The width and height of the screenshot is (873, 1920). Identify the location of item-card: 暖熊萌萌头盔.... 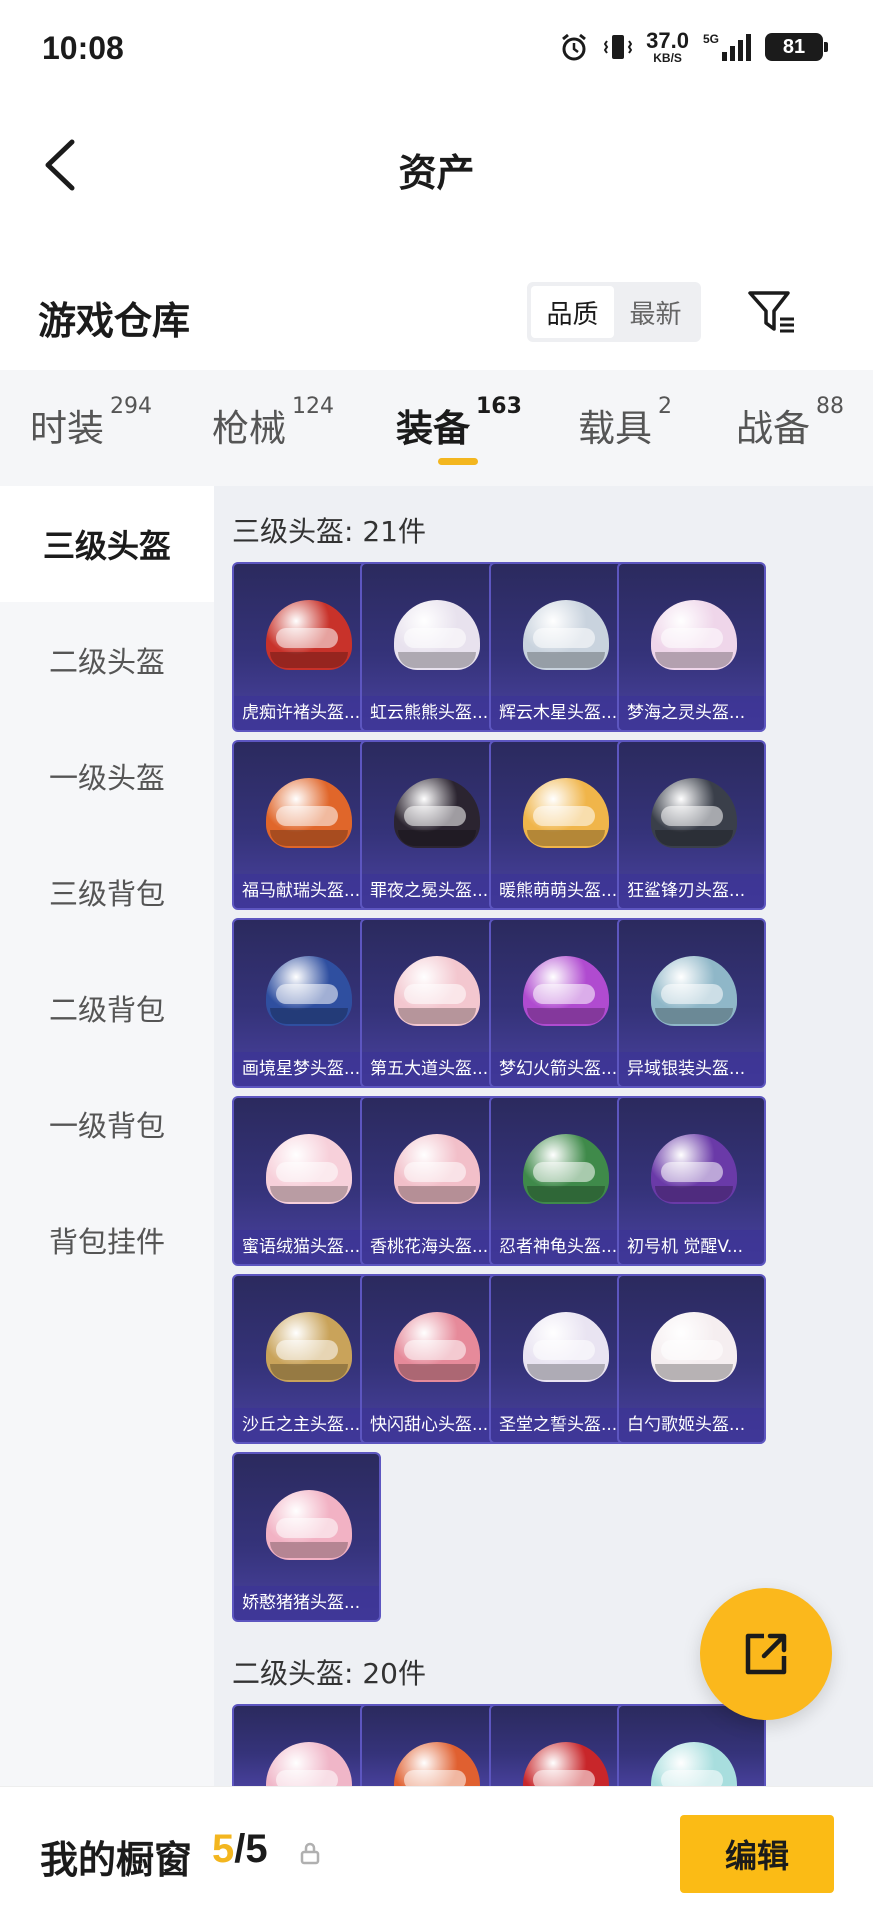
(563, 825).